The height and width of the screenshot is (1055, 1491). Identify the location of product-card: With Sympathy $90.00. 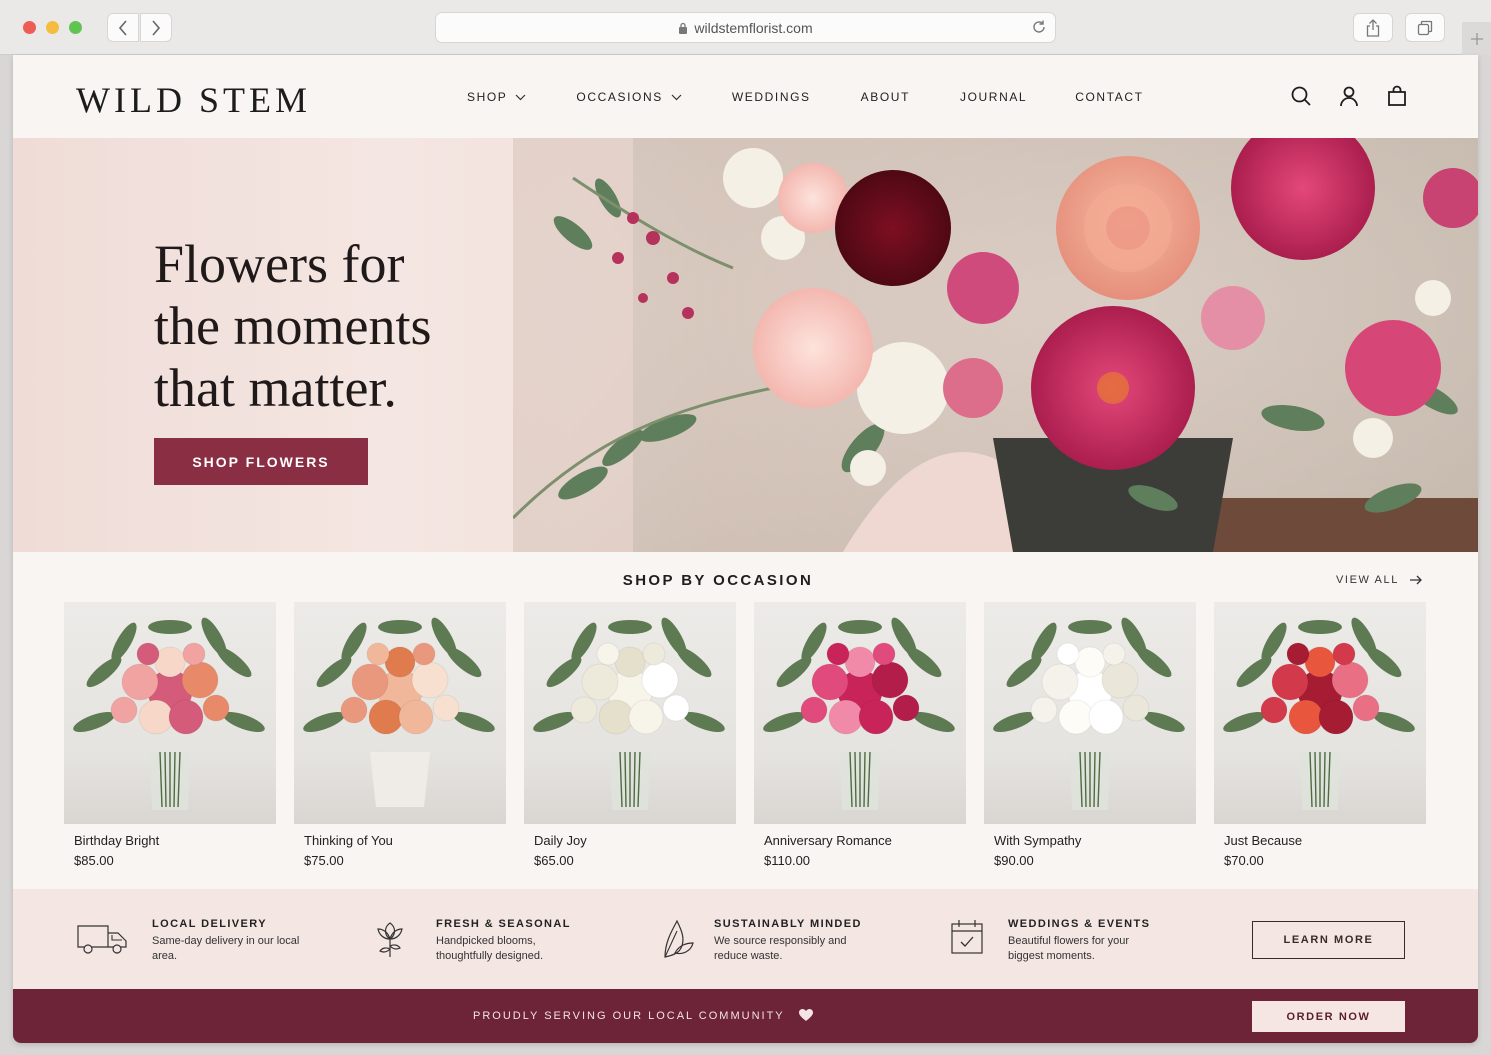
(1090, 735).